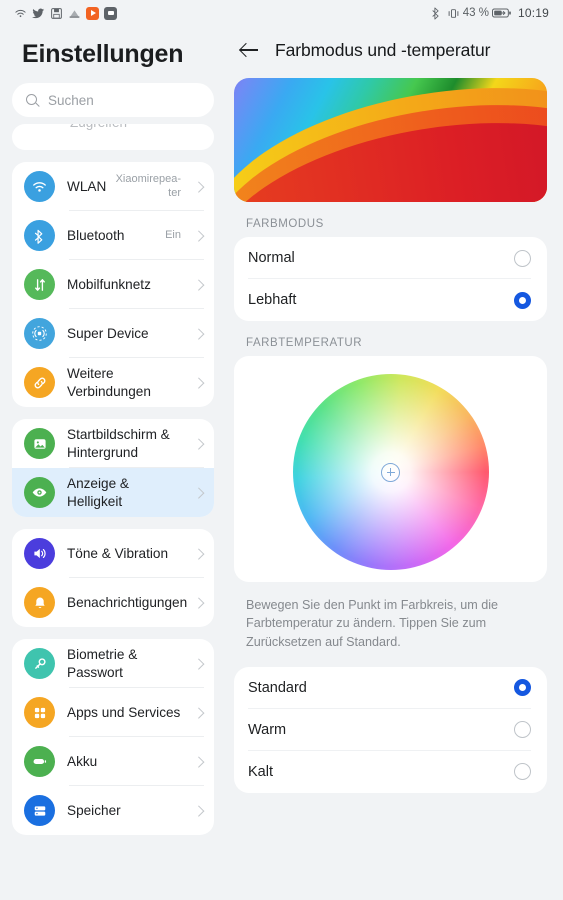 The height and width of the screenshot is (900, 563). I want to click on scrolled-partial-item: Zugreifen, so click(113, 137).